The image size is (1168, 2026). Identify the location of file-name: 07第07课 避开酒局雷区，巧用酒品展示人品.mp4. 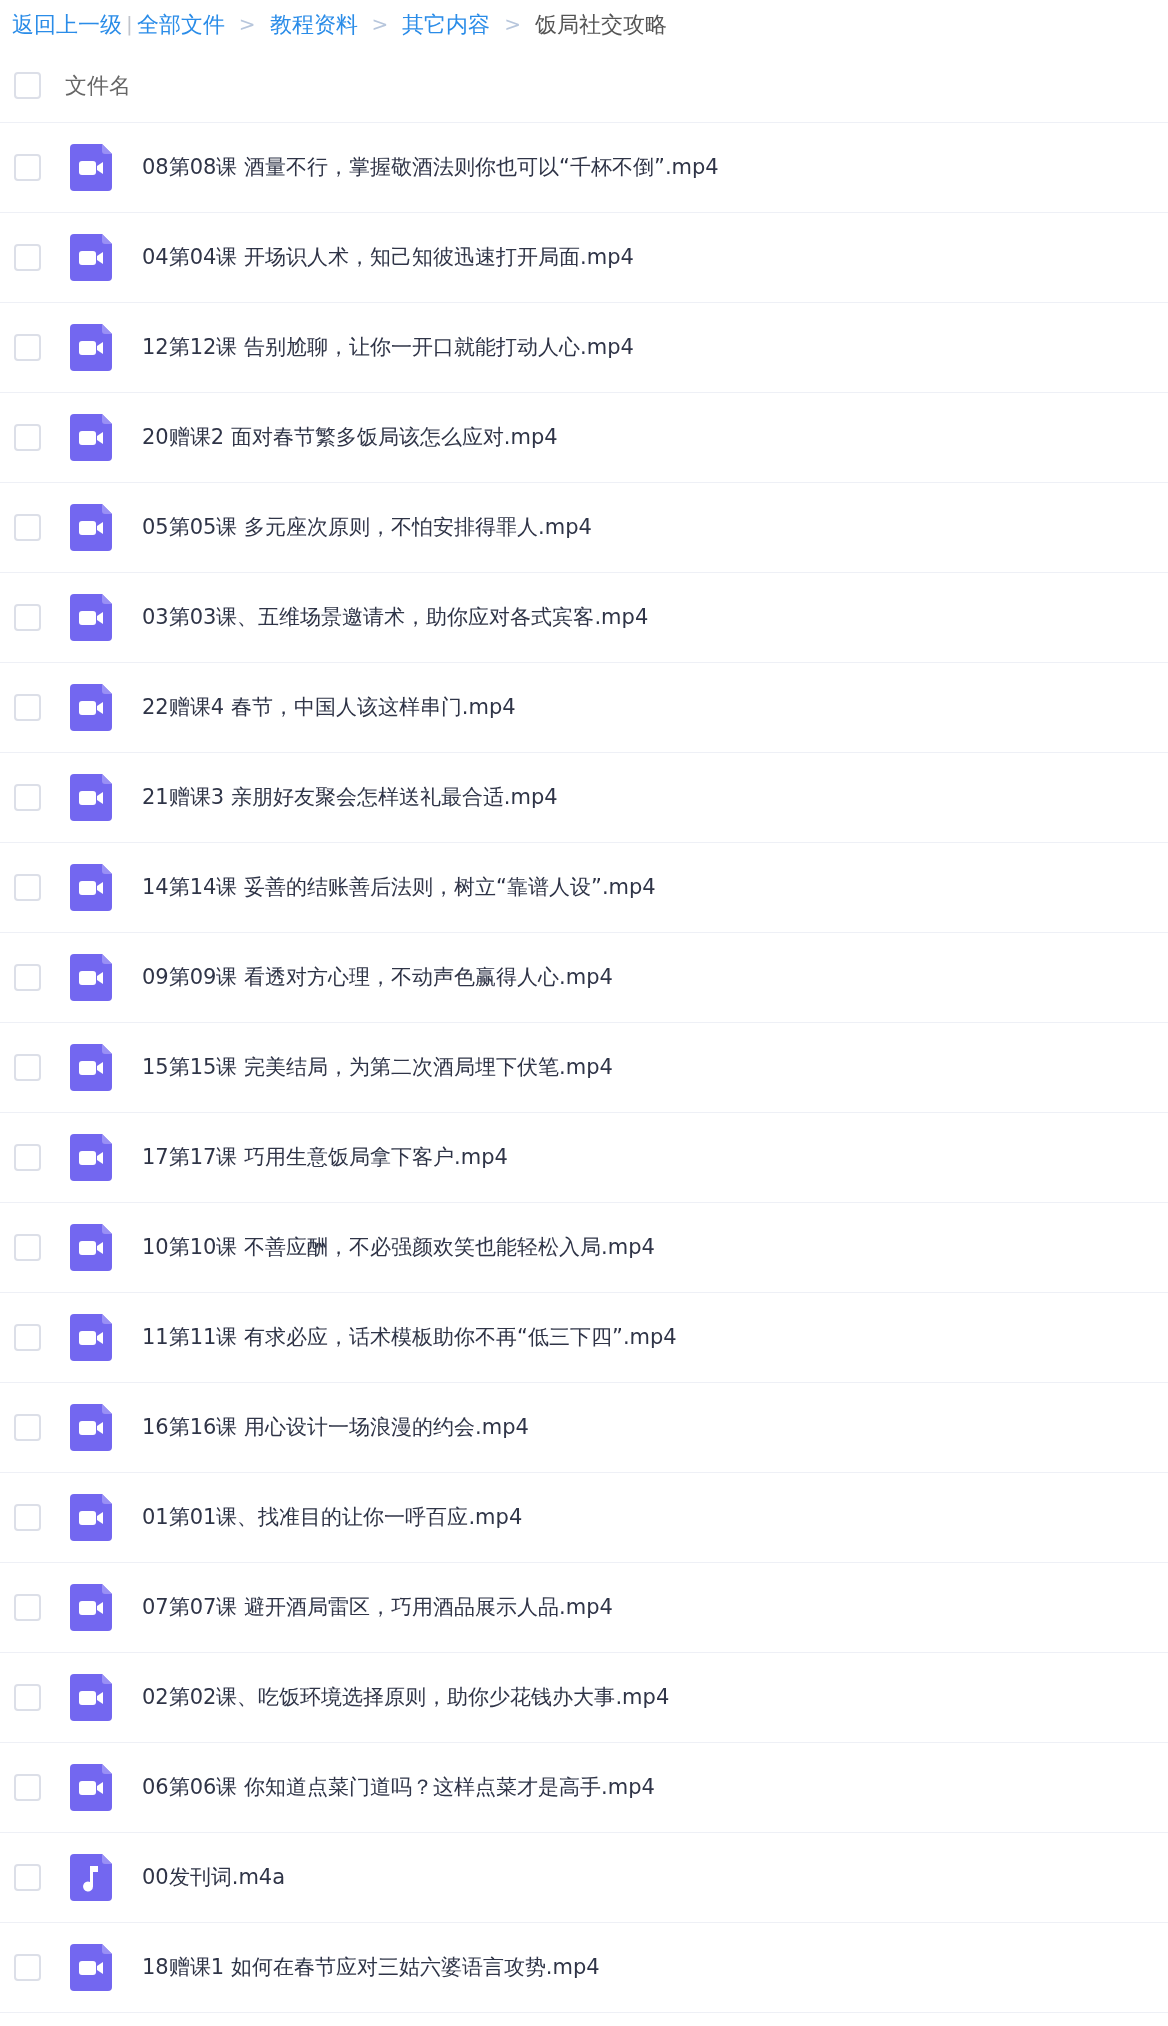
(377, 1607).